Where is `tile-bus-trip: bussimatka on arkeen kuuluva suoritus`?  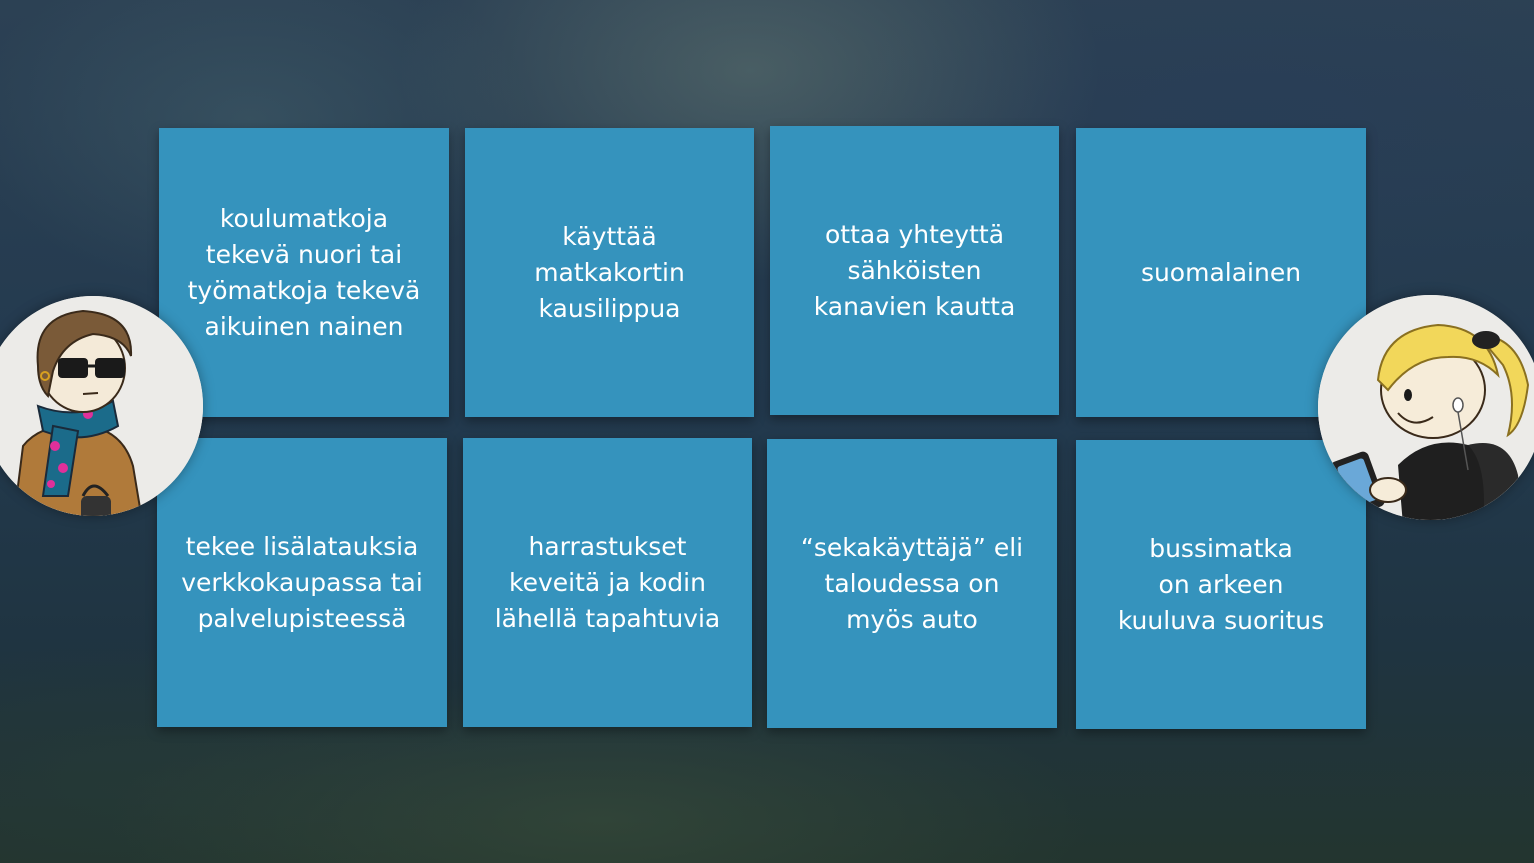
tile-bus-trip: bussimatka on arkeen kuuluva suoritus is located at coordinates (1221, 584).